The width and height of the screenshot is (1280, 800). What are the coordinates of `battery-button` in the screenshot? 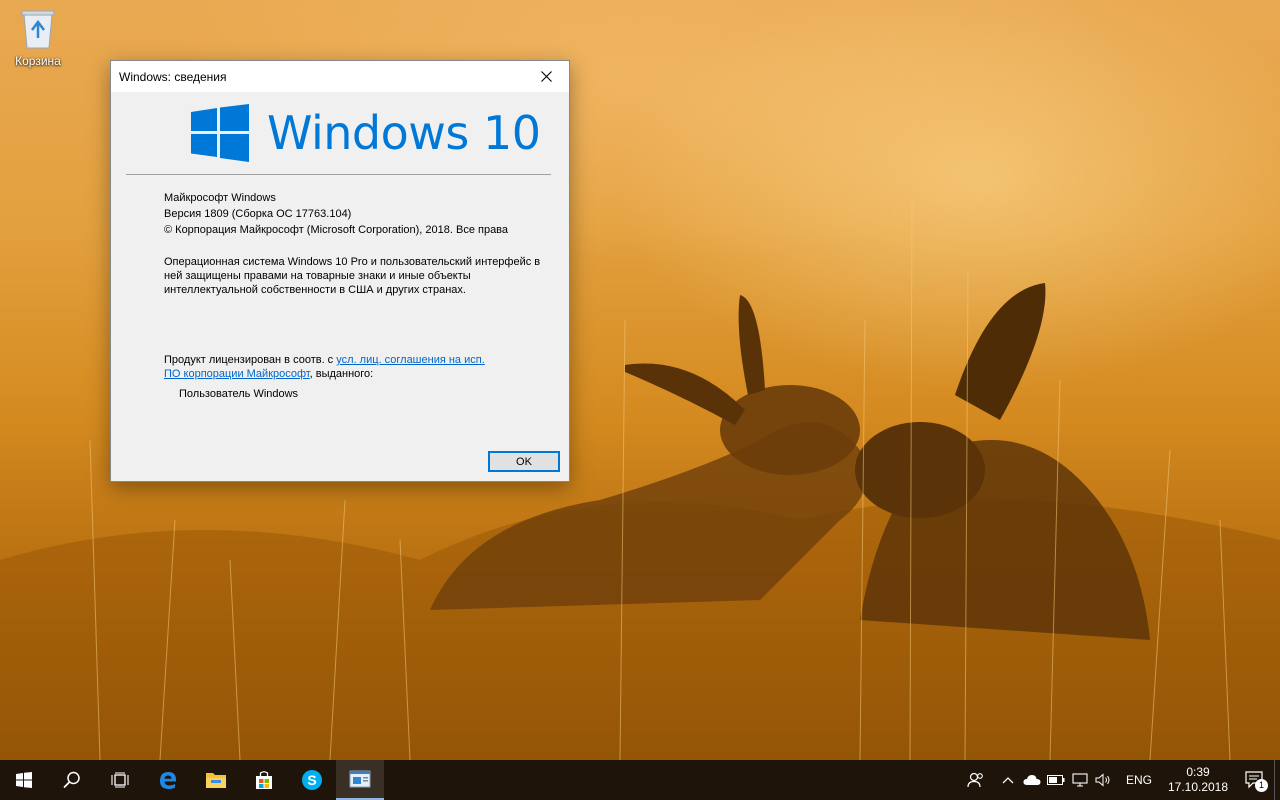 It's located at (1056, 780).